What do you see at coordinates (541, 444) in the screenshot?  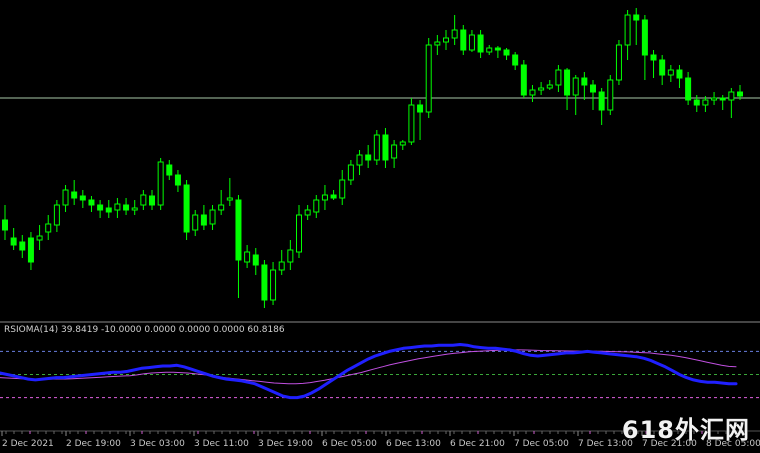 I see `time-axis-label: 7 Dec 05:00` at bounding box center [541, 444].